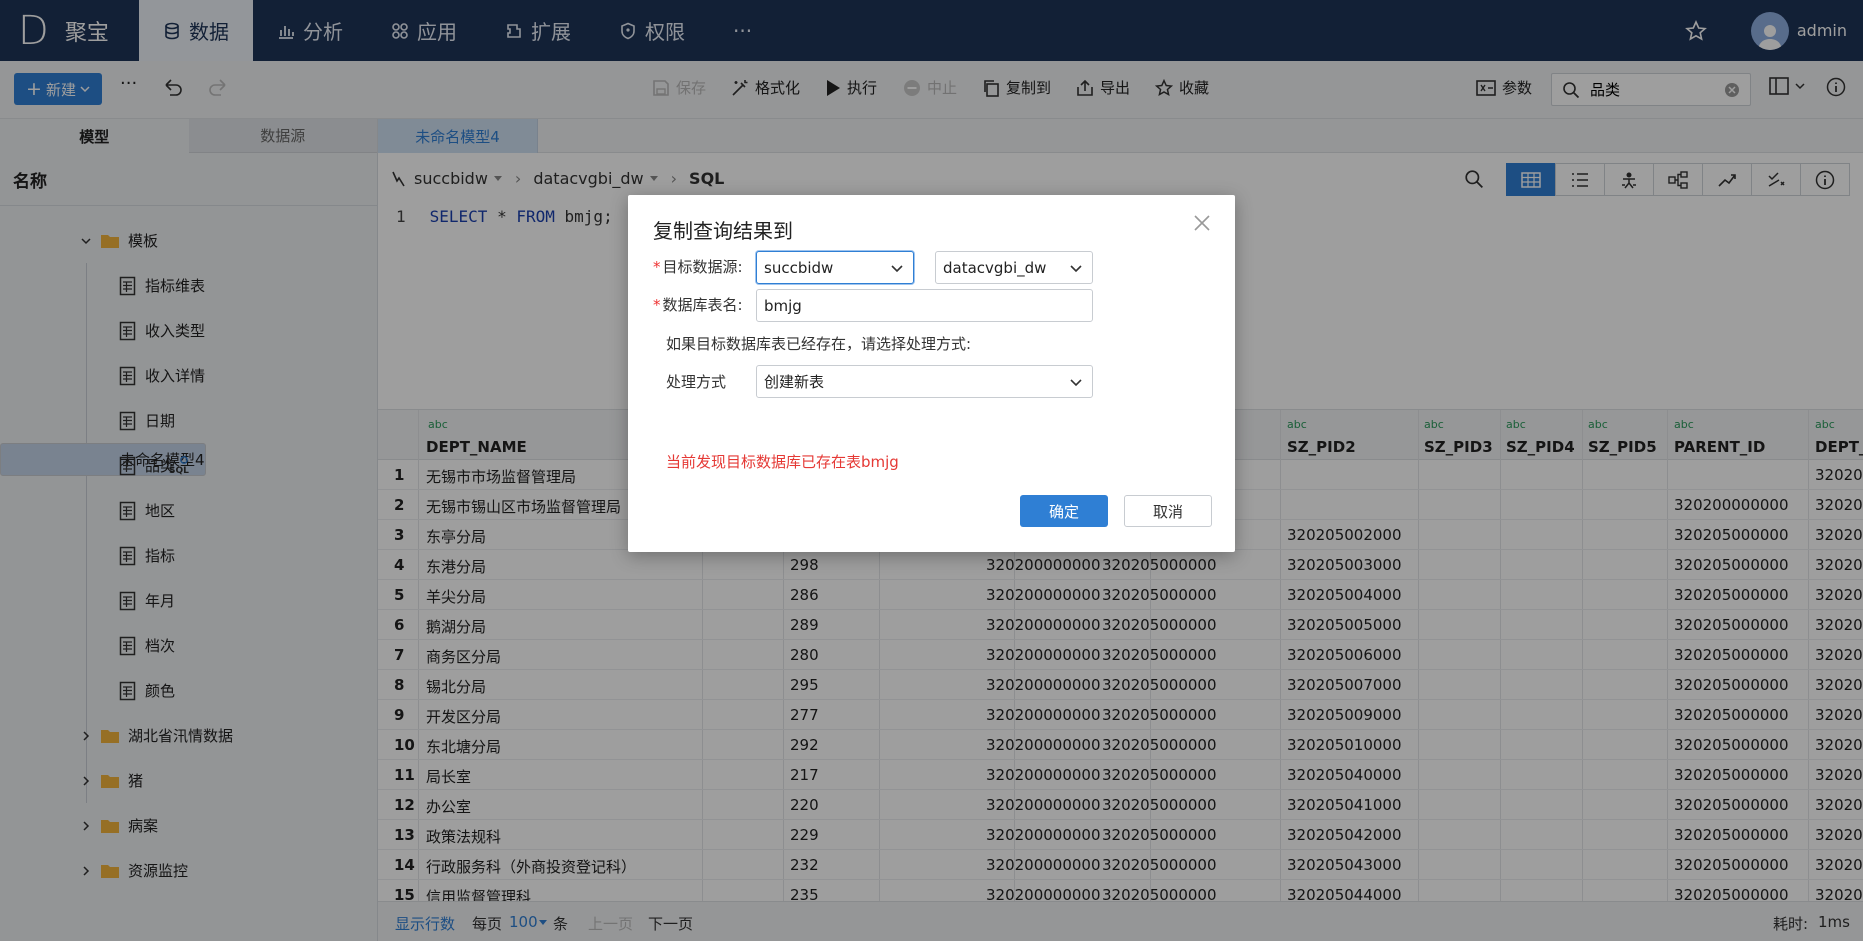 The height and width of the screenshot is (941, 1863). What do you see at coordinates (799, 267) in the screenshot?
I see `target-source-value: succbidw` at bounding box center [799, 267].